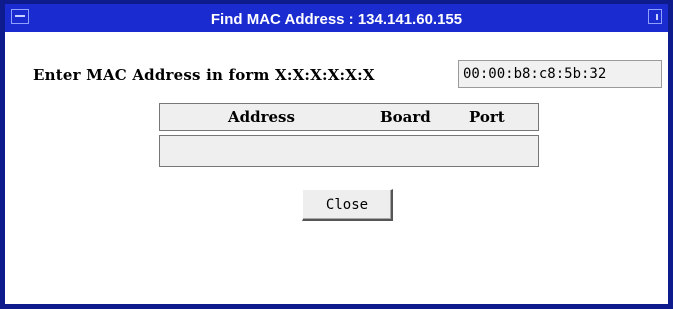 The width and height of the screenshot is (673, 309). I want to click on mac-address-input, so click(560, 74).